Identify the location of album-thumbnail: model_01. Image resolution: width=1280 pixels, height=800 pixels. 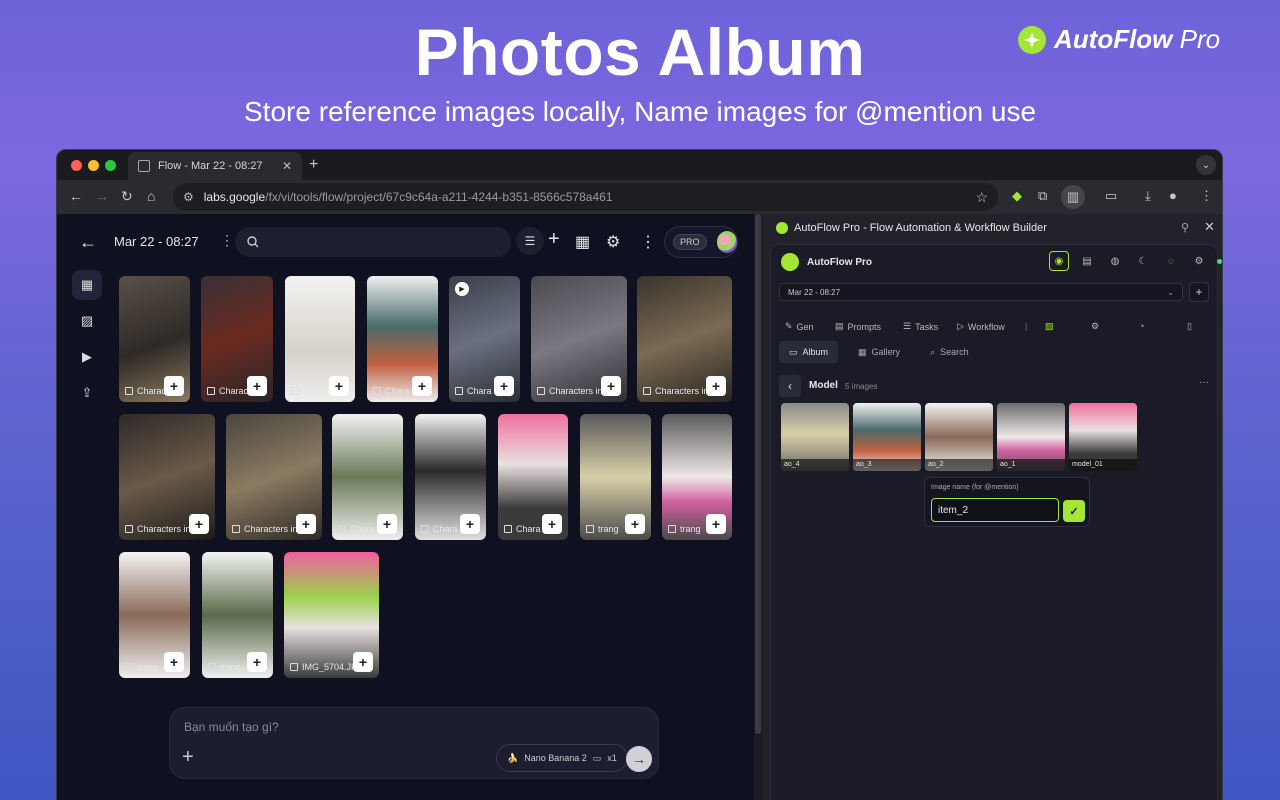
(1103, 437).